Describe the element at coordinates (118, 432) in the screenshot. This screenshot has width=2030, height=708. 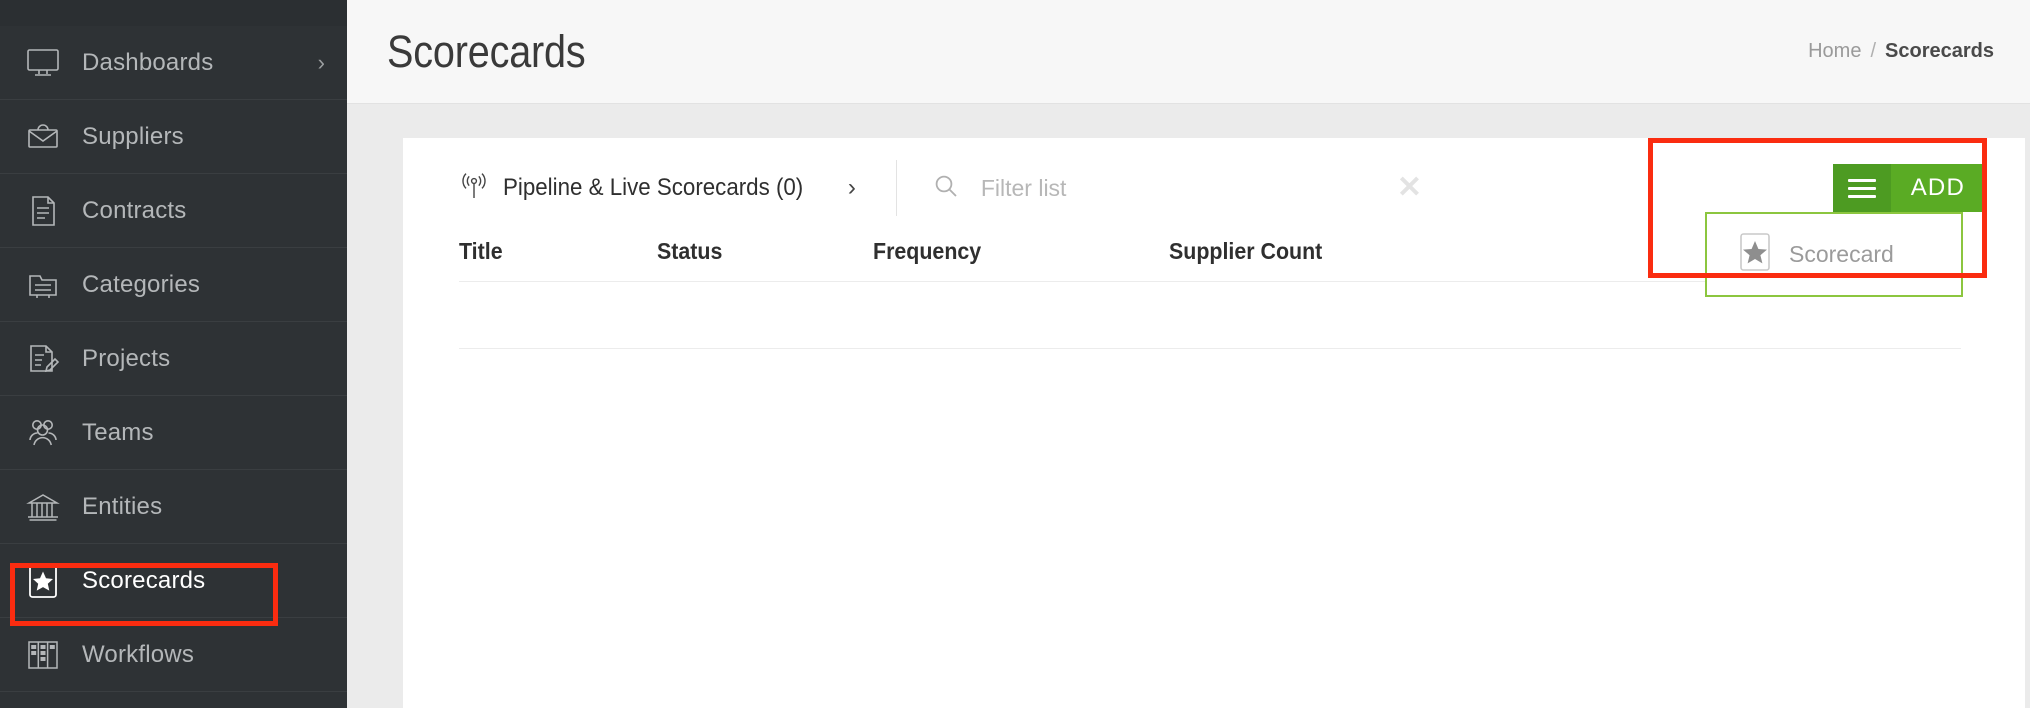
I see `sidebar-item-label: Teams` at that location.